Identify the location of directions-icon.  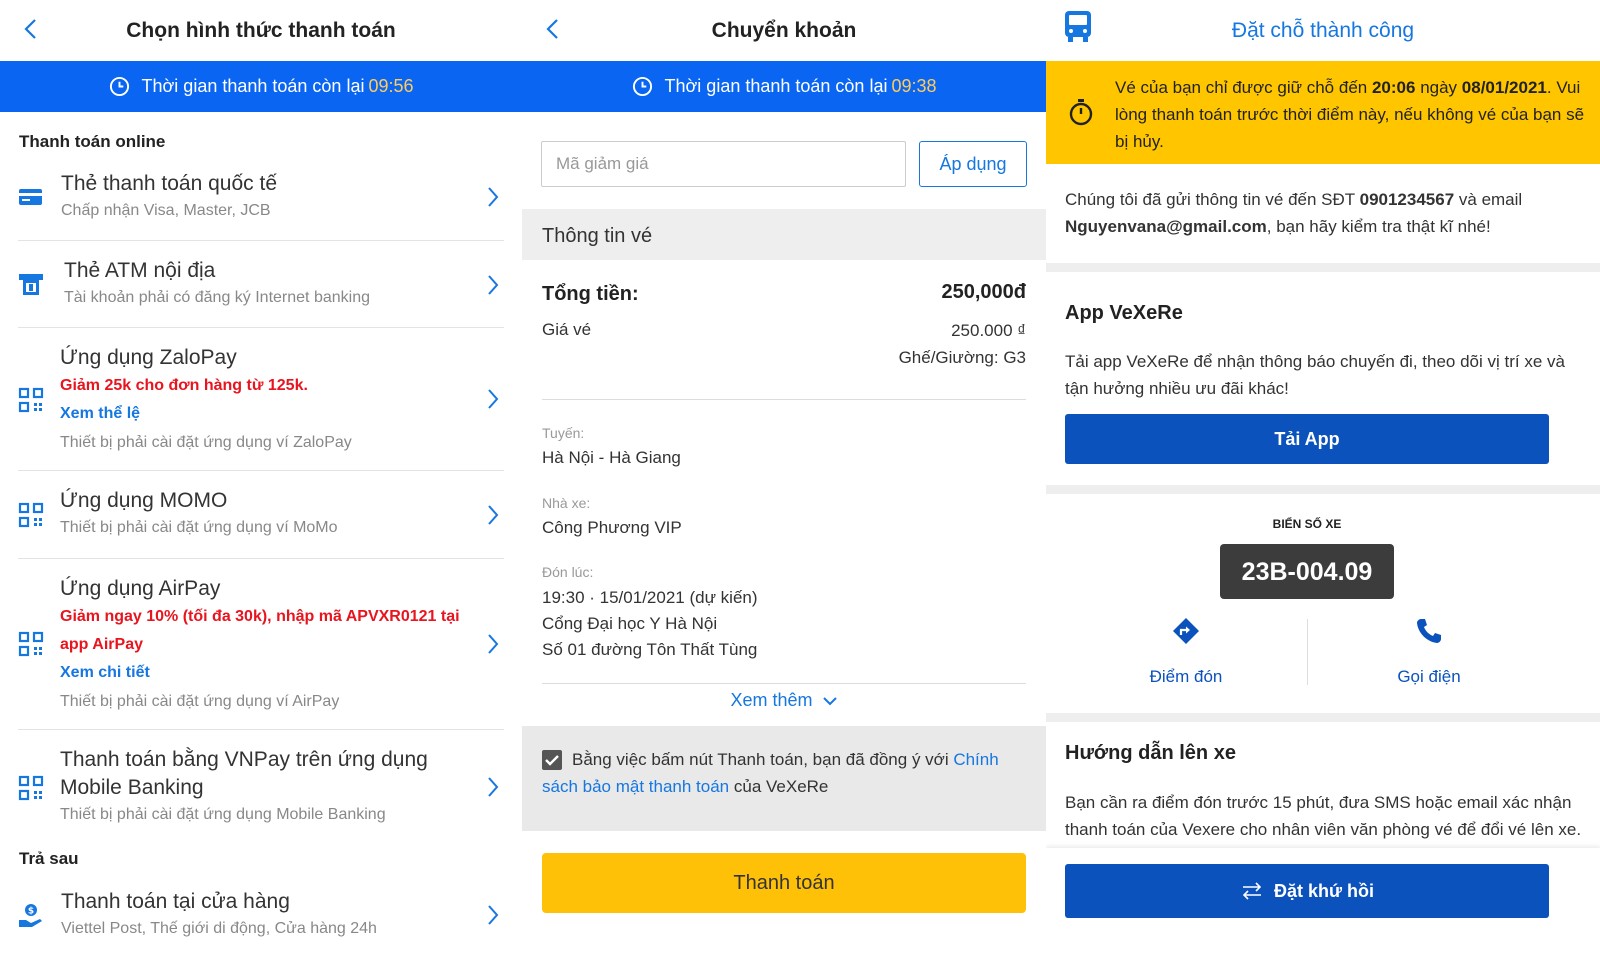
(1186, 631).